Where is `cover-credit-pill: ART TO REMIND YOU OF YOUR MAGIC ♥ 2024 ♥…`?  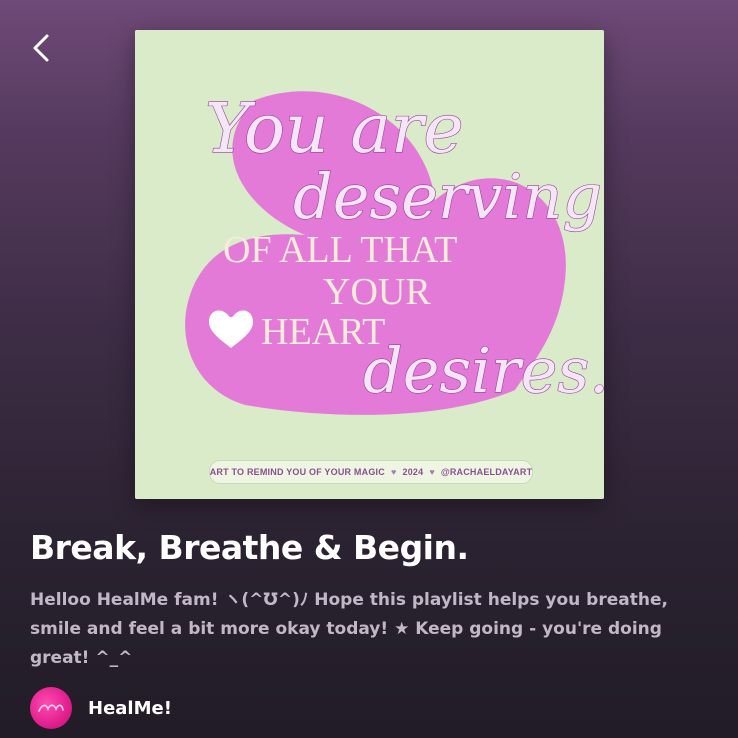
cover-credit-pill: ART TO REMIND YOU OF YOUR MAGIC ♥ 2024 ♥… is located at coordinates (371, 472).